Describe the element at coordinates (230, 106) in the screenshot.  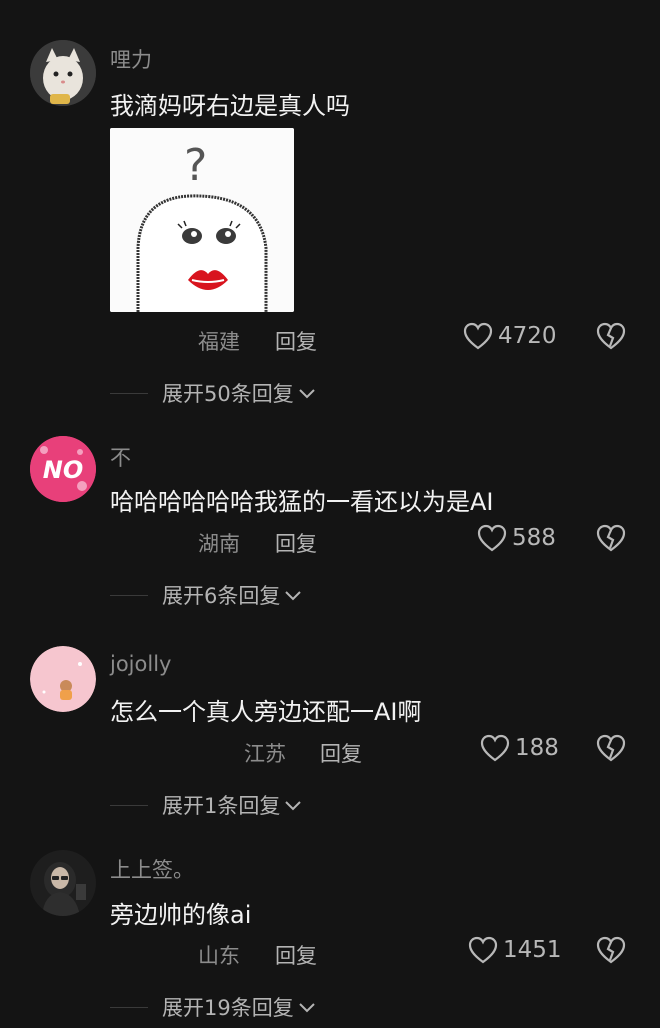
I see `comment-text: 我滴妈呀右边是真人吗` at that location.